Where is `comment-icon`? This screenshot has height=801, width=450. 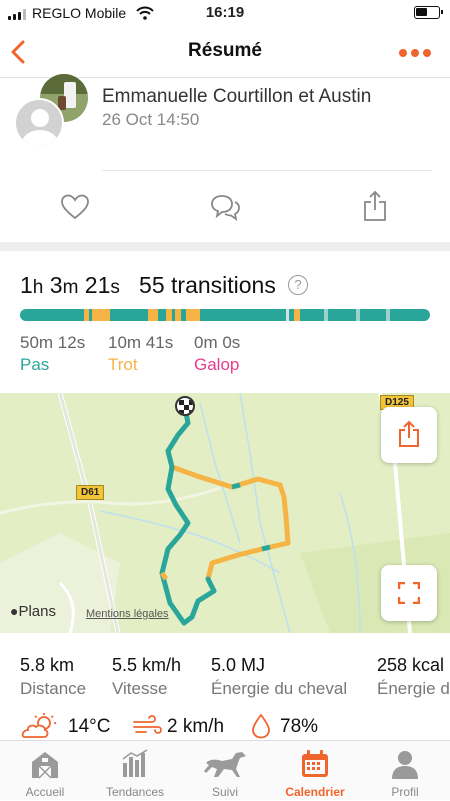 comment-icon is located at coordinates (225, 207).